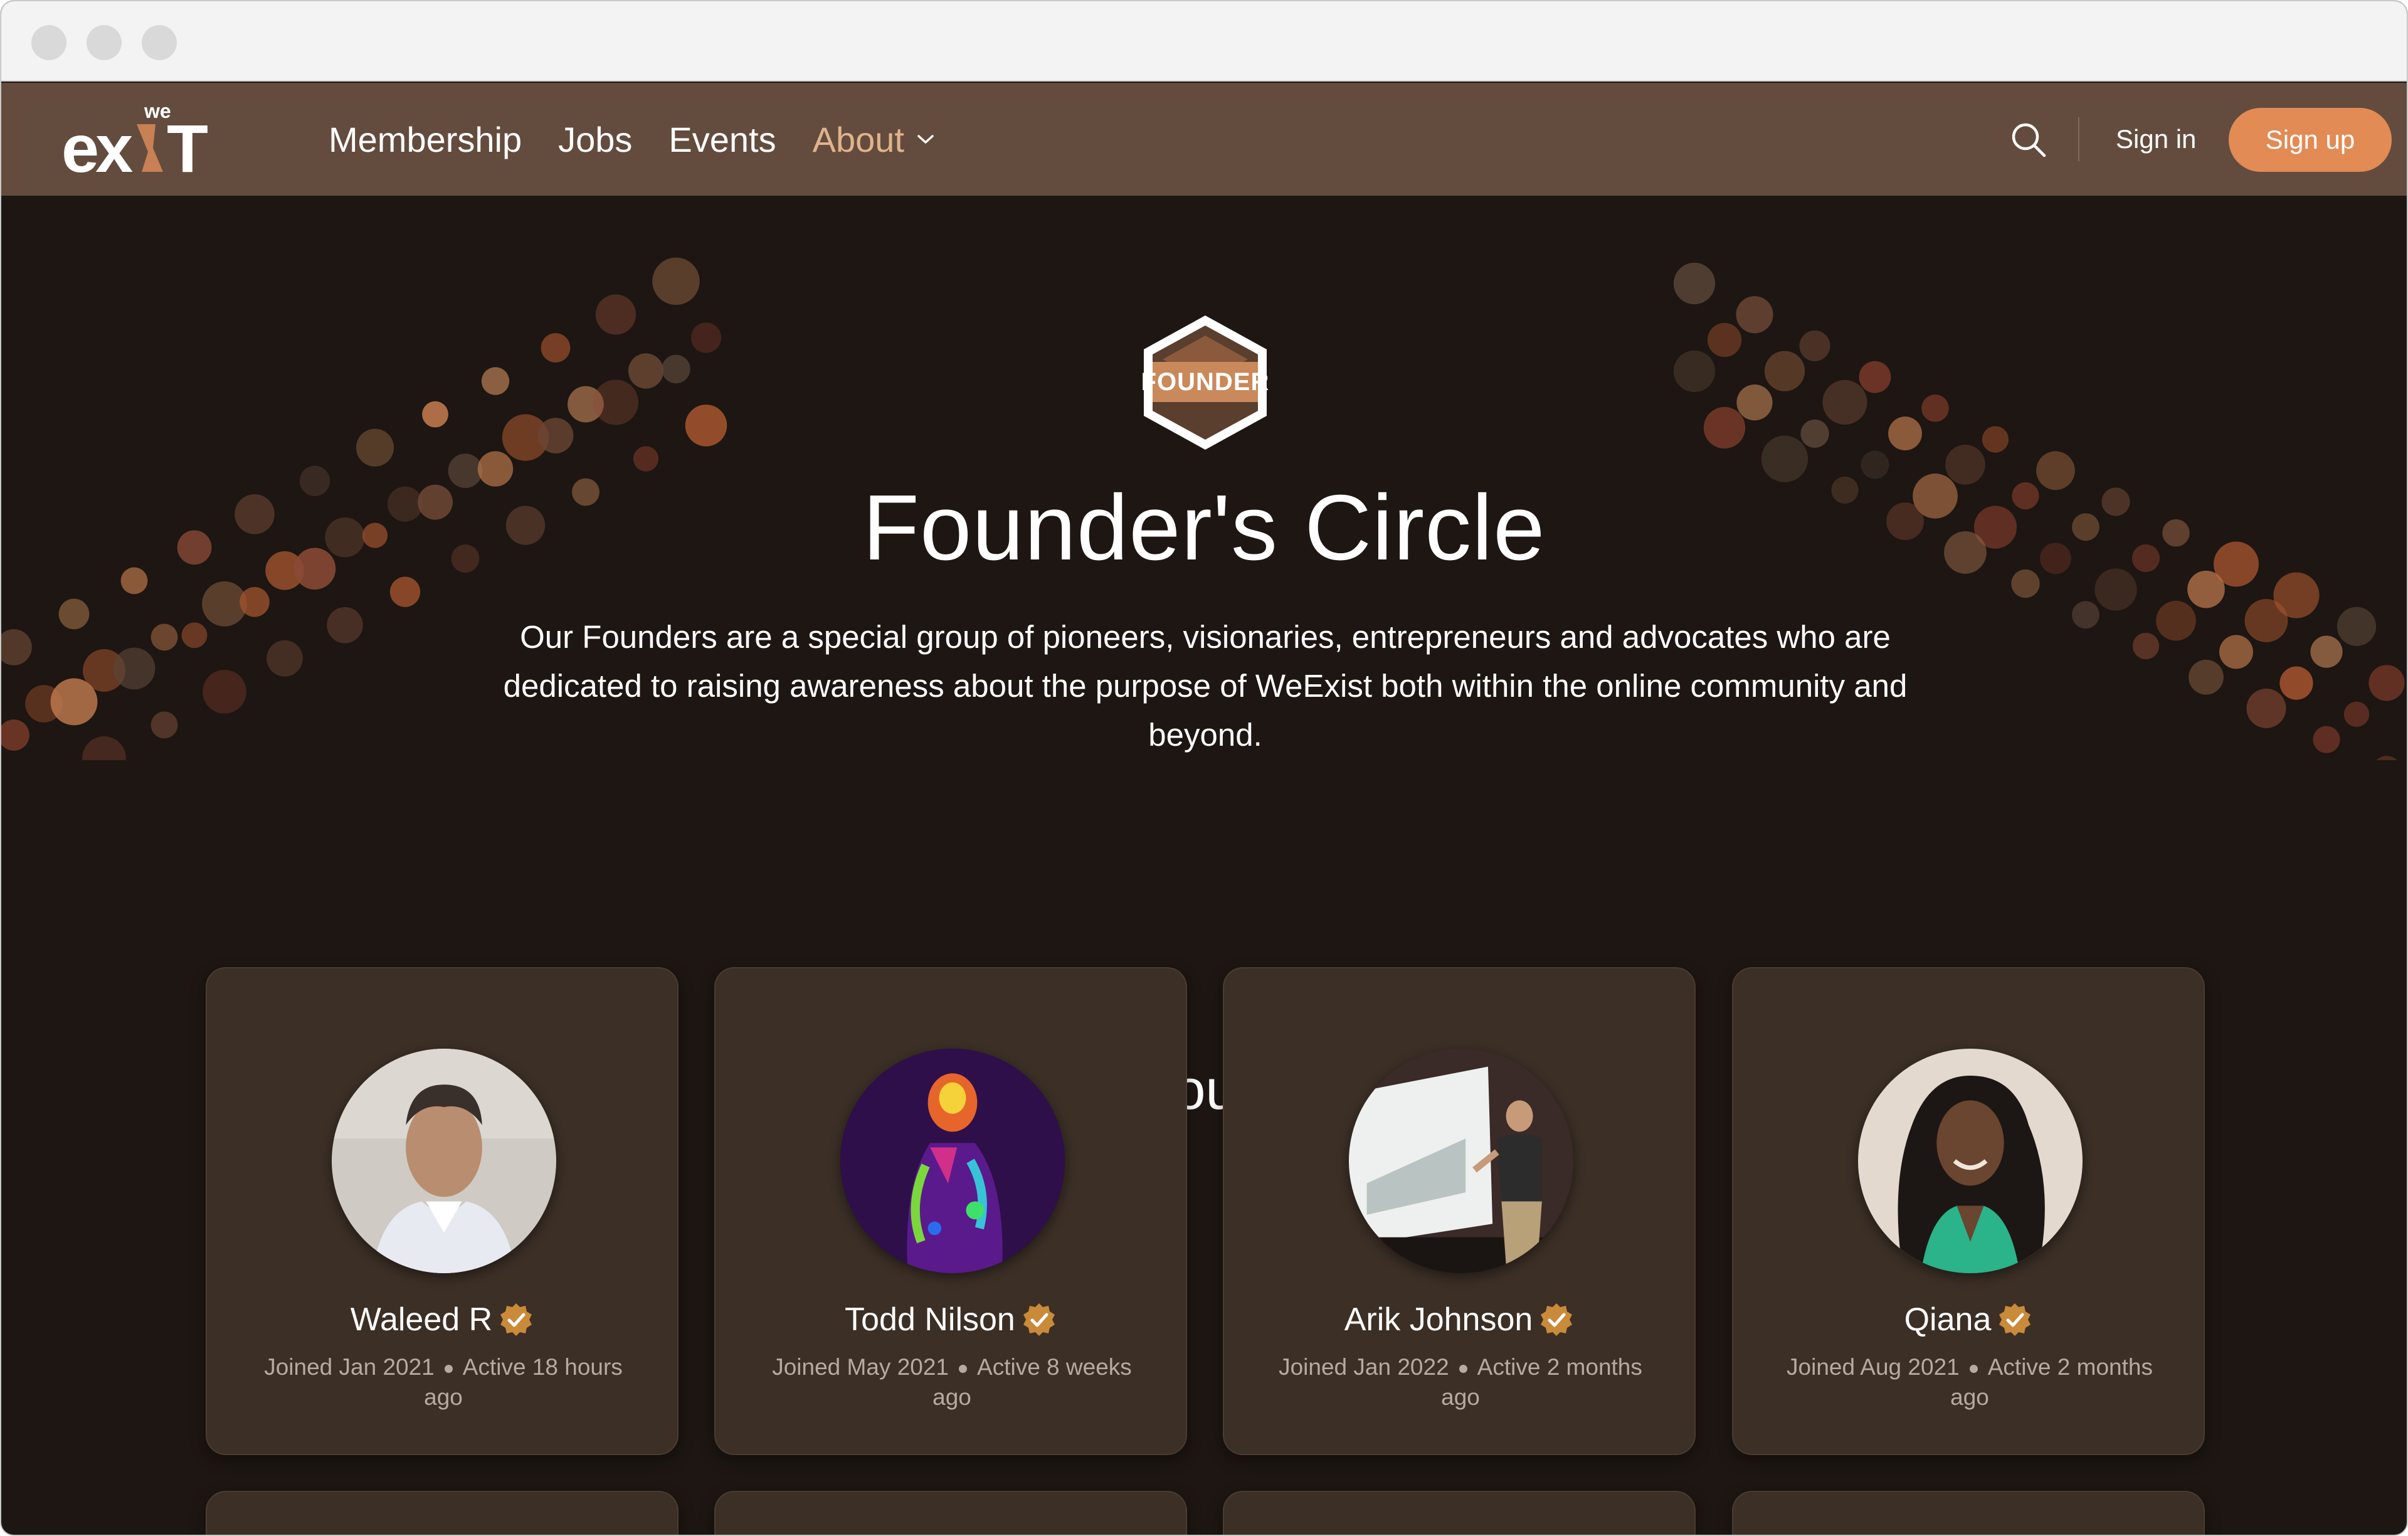 The height and width of the screenshot is (1536, 2408). I want to click on member-name: Qiana, so click(1948, 1320).